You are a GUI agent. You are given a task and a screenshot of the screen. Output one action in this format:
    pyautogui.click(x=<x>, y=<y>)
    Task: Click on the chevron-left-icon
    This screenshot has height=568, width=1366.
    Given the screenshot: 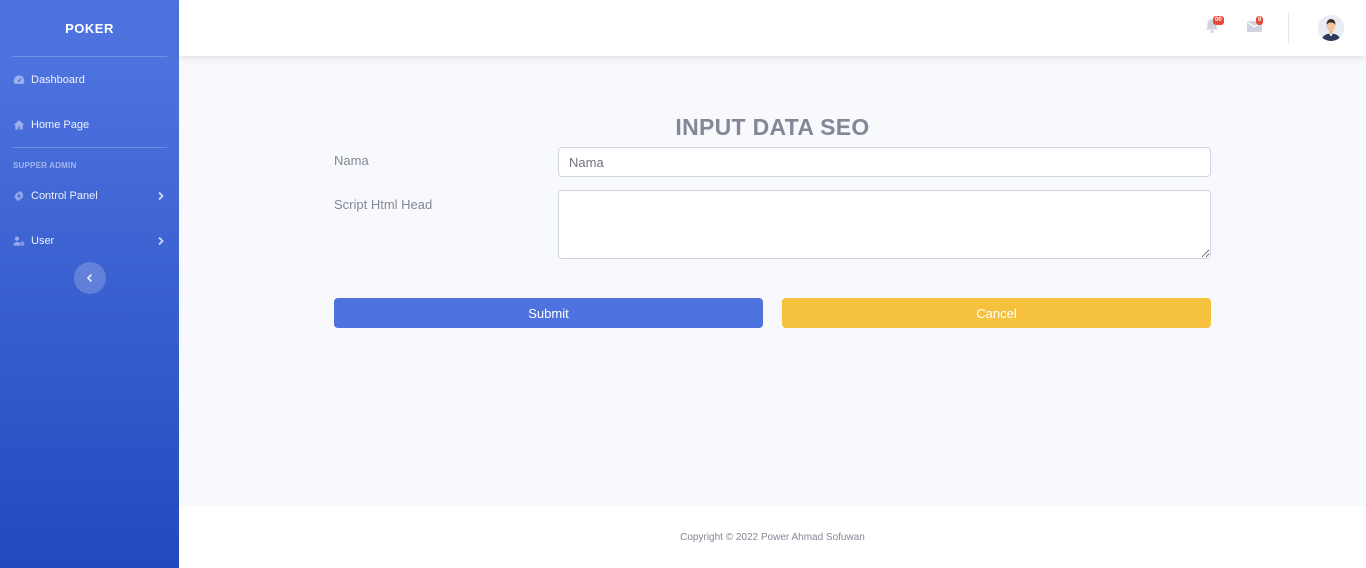 What is the action you would take?
    pyautogui.click(x=90, y=278)
    